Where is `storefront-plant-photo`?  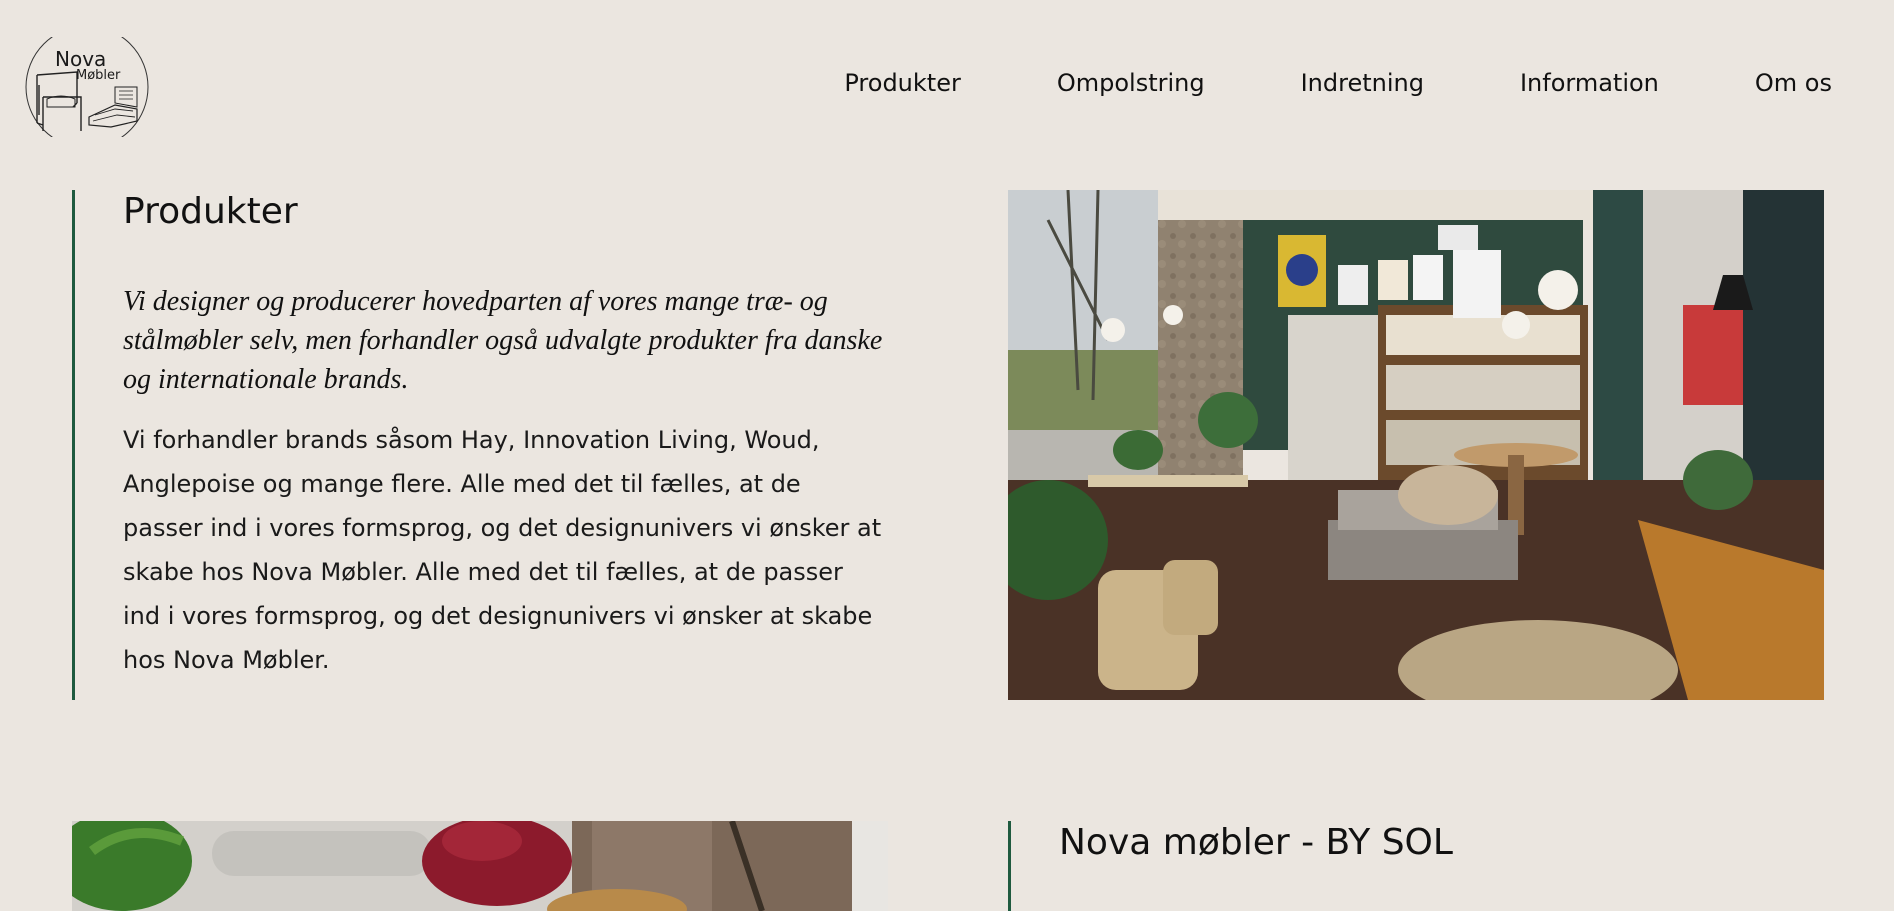
storefront-plant-photo is located at coordinates (480, 866).